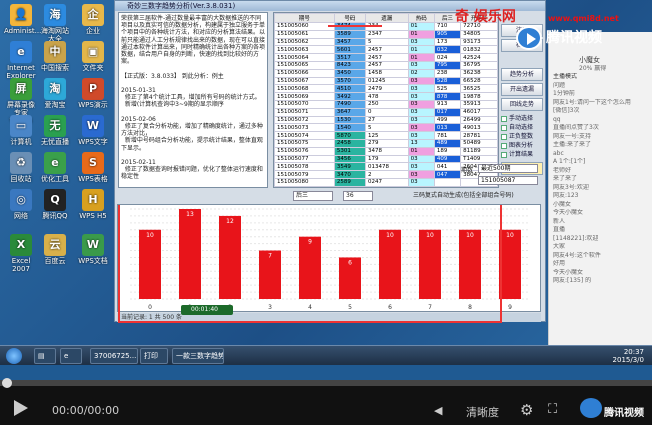 The image size is (652, 425). I want to click on auto-generate-option: 三码复式自动生成(包括全部组合号码), so click(463, 196).